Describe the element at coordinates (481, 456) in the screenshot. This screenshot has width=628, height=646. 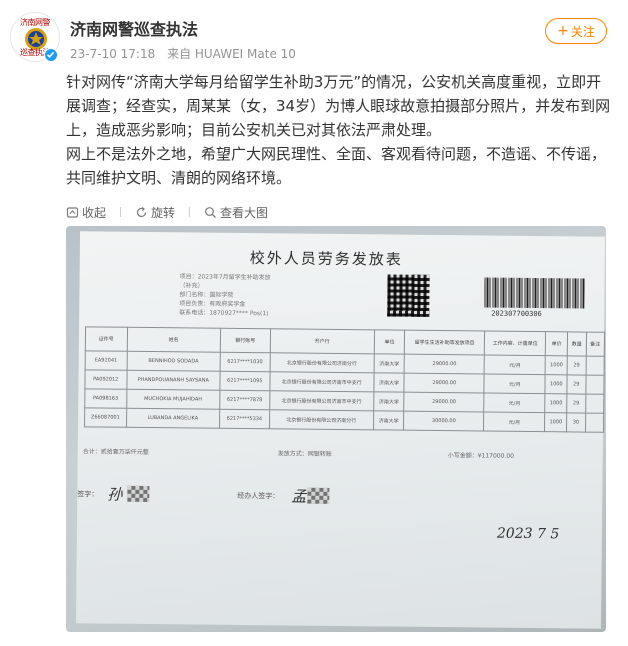
I see `footer-total-amount: 小写金额：¥117000.00` at that location.